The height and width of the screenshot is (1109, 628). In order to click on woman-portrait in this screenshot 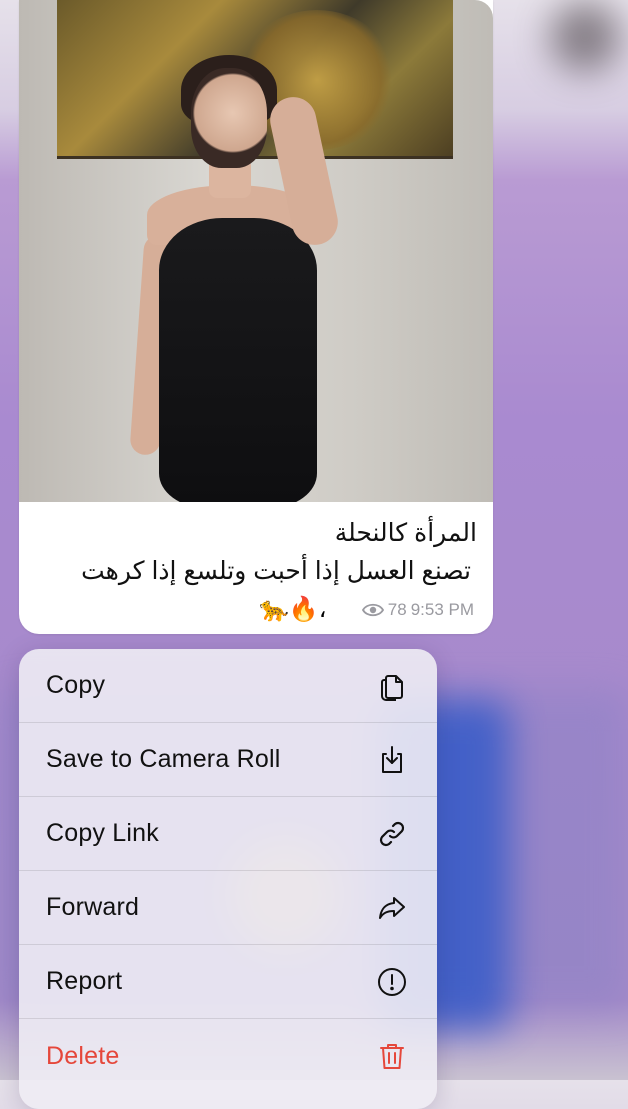, I will do `click(229, 118)`.